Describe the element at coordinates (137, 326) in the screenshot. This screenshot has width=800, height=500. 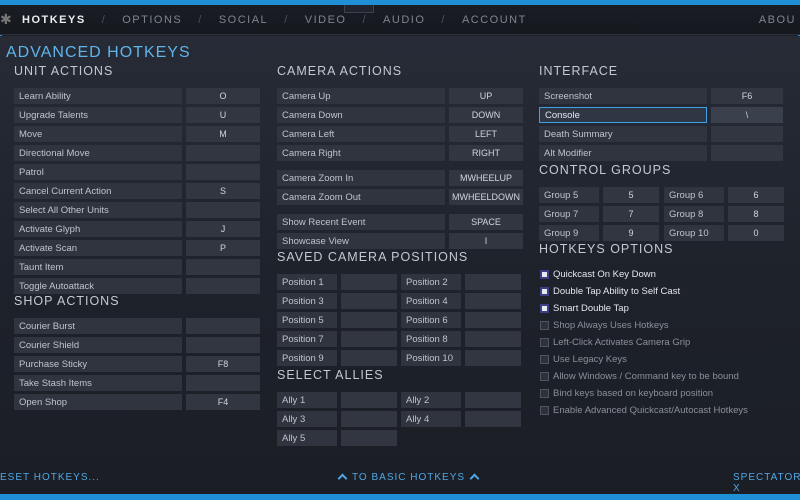
I see `hotkey-row: Courier Burst` at that location.